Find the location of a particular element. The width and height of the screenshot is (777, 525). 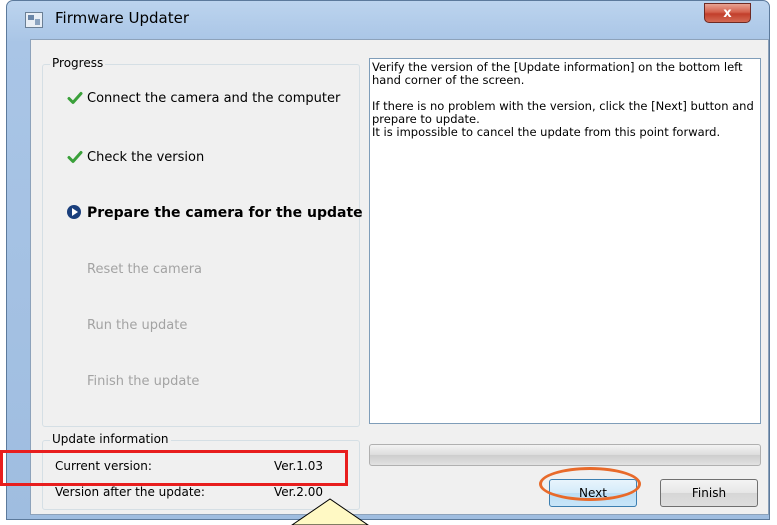

progress-group-title: Progress is located at coordinates (78, 63).